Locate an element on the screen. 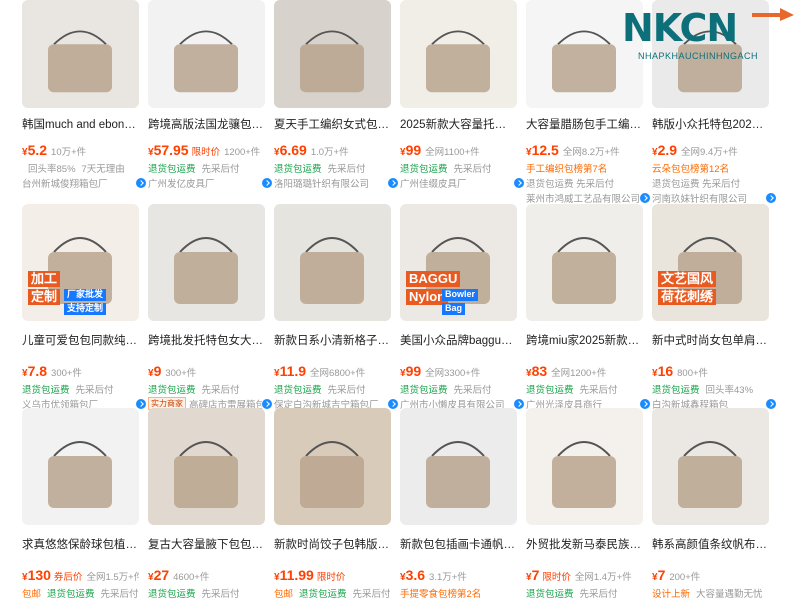 The width and height of the screenshot is (800, 600). product-title: 韩版小众托特包2025冬季新 is located at coordinates (710, 125).